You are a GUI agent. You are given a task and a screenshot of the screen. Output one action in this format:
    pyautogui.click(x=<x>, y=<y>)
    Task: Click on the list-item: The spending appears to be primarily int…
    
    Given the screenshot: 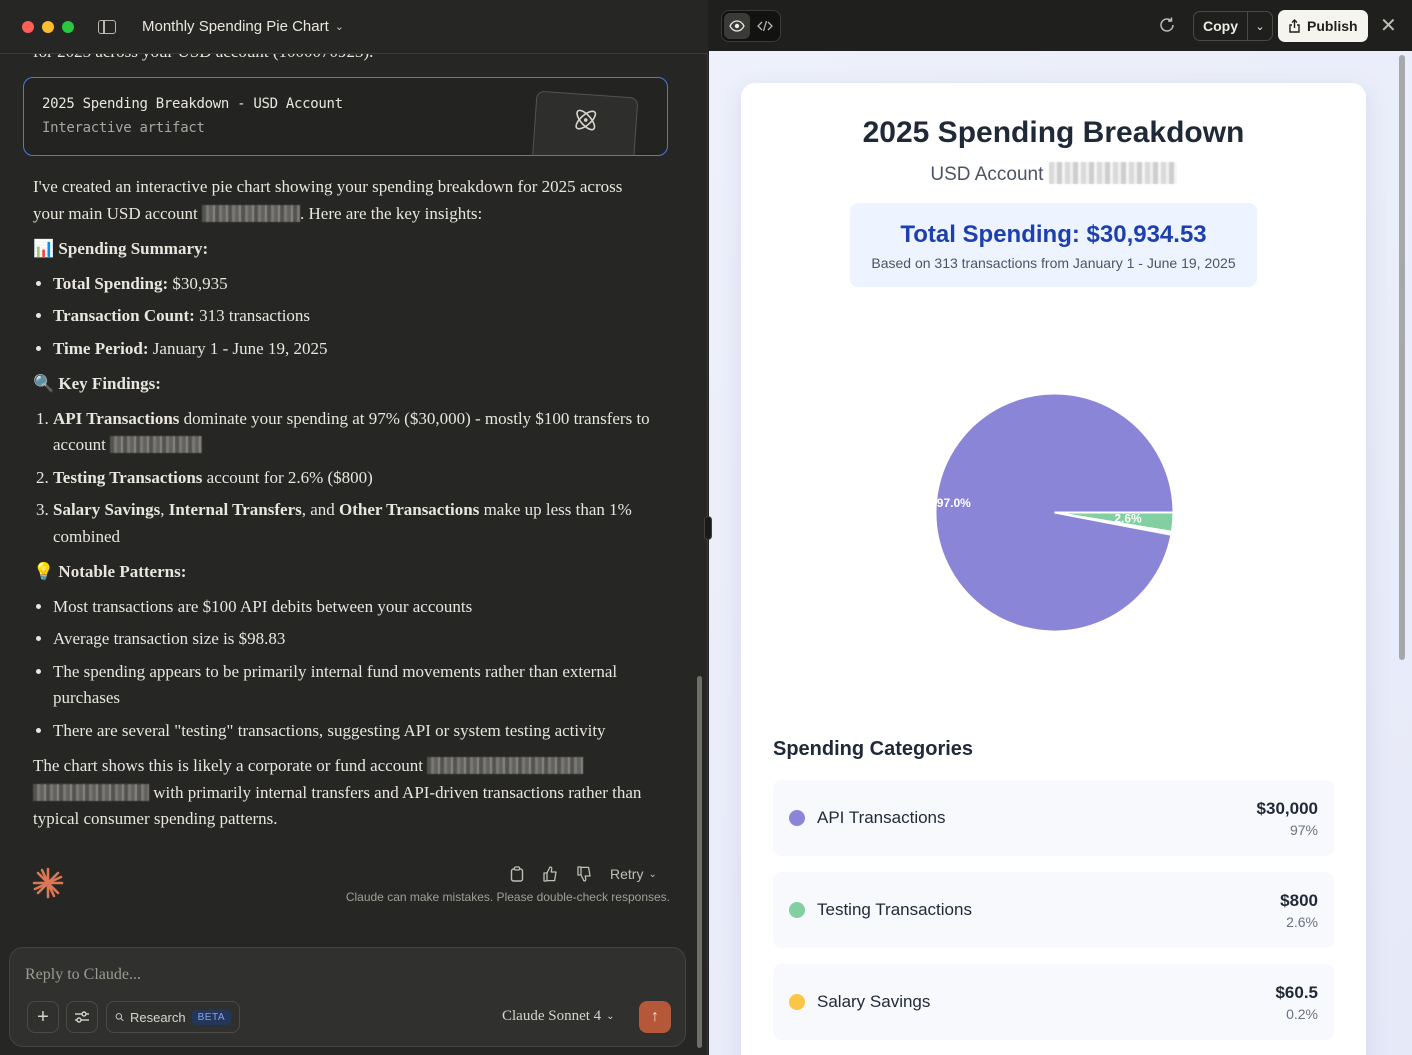 What is the action you would take?
    pyautogui.click(x=353, y=685)
    